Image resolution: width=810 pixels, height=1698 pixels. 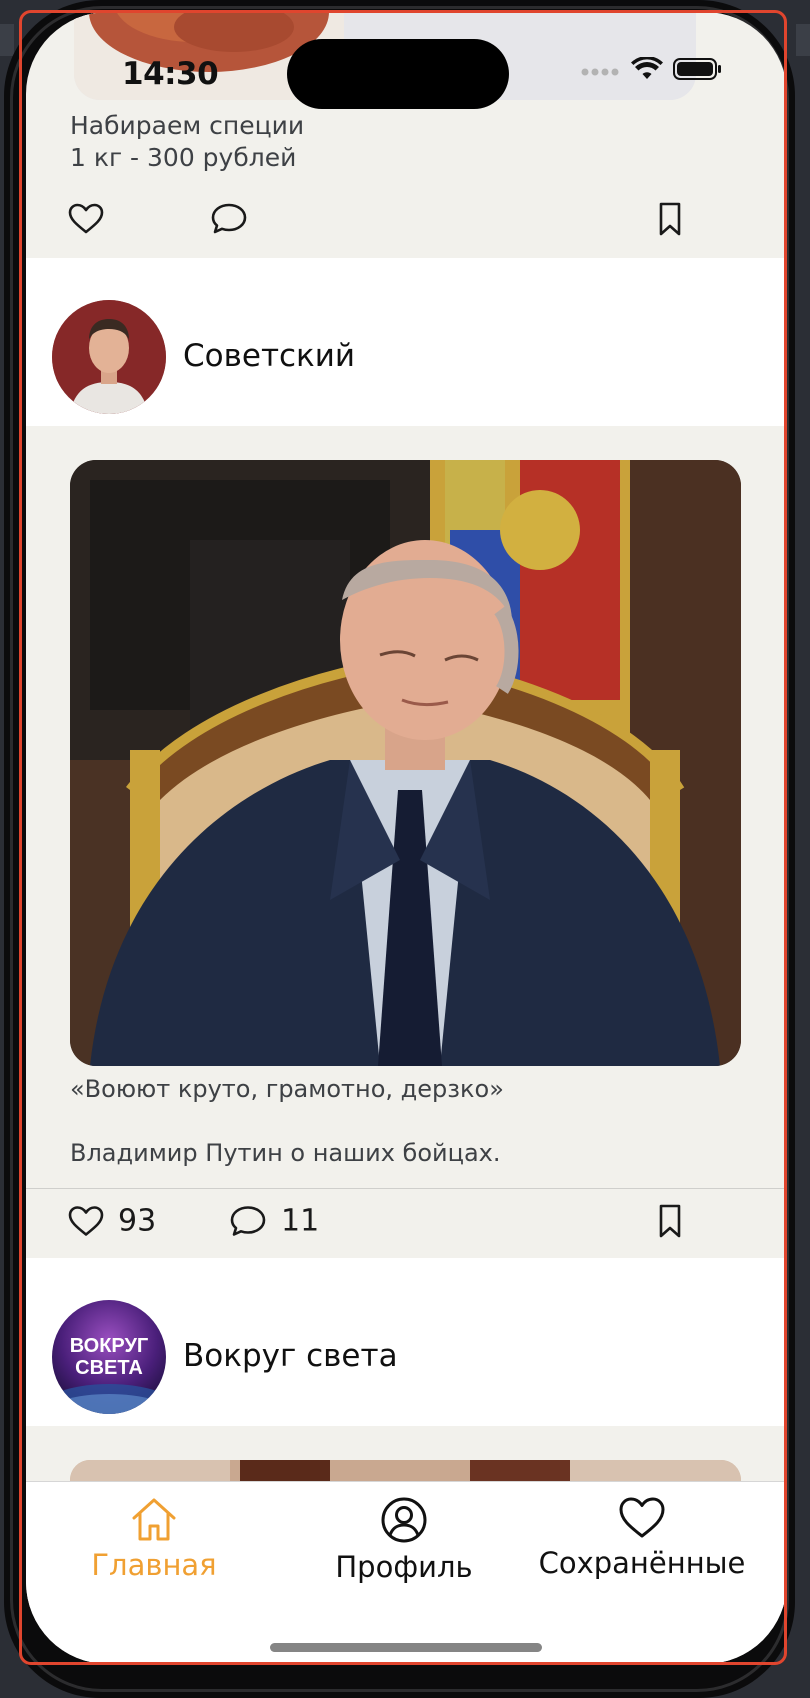 What do you see at coordinates (406, 1221) in the screenshot?
I see `post-actions: 93 11` at bounding box center [406, 1221].